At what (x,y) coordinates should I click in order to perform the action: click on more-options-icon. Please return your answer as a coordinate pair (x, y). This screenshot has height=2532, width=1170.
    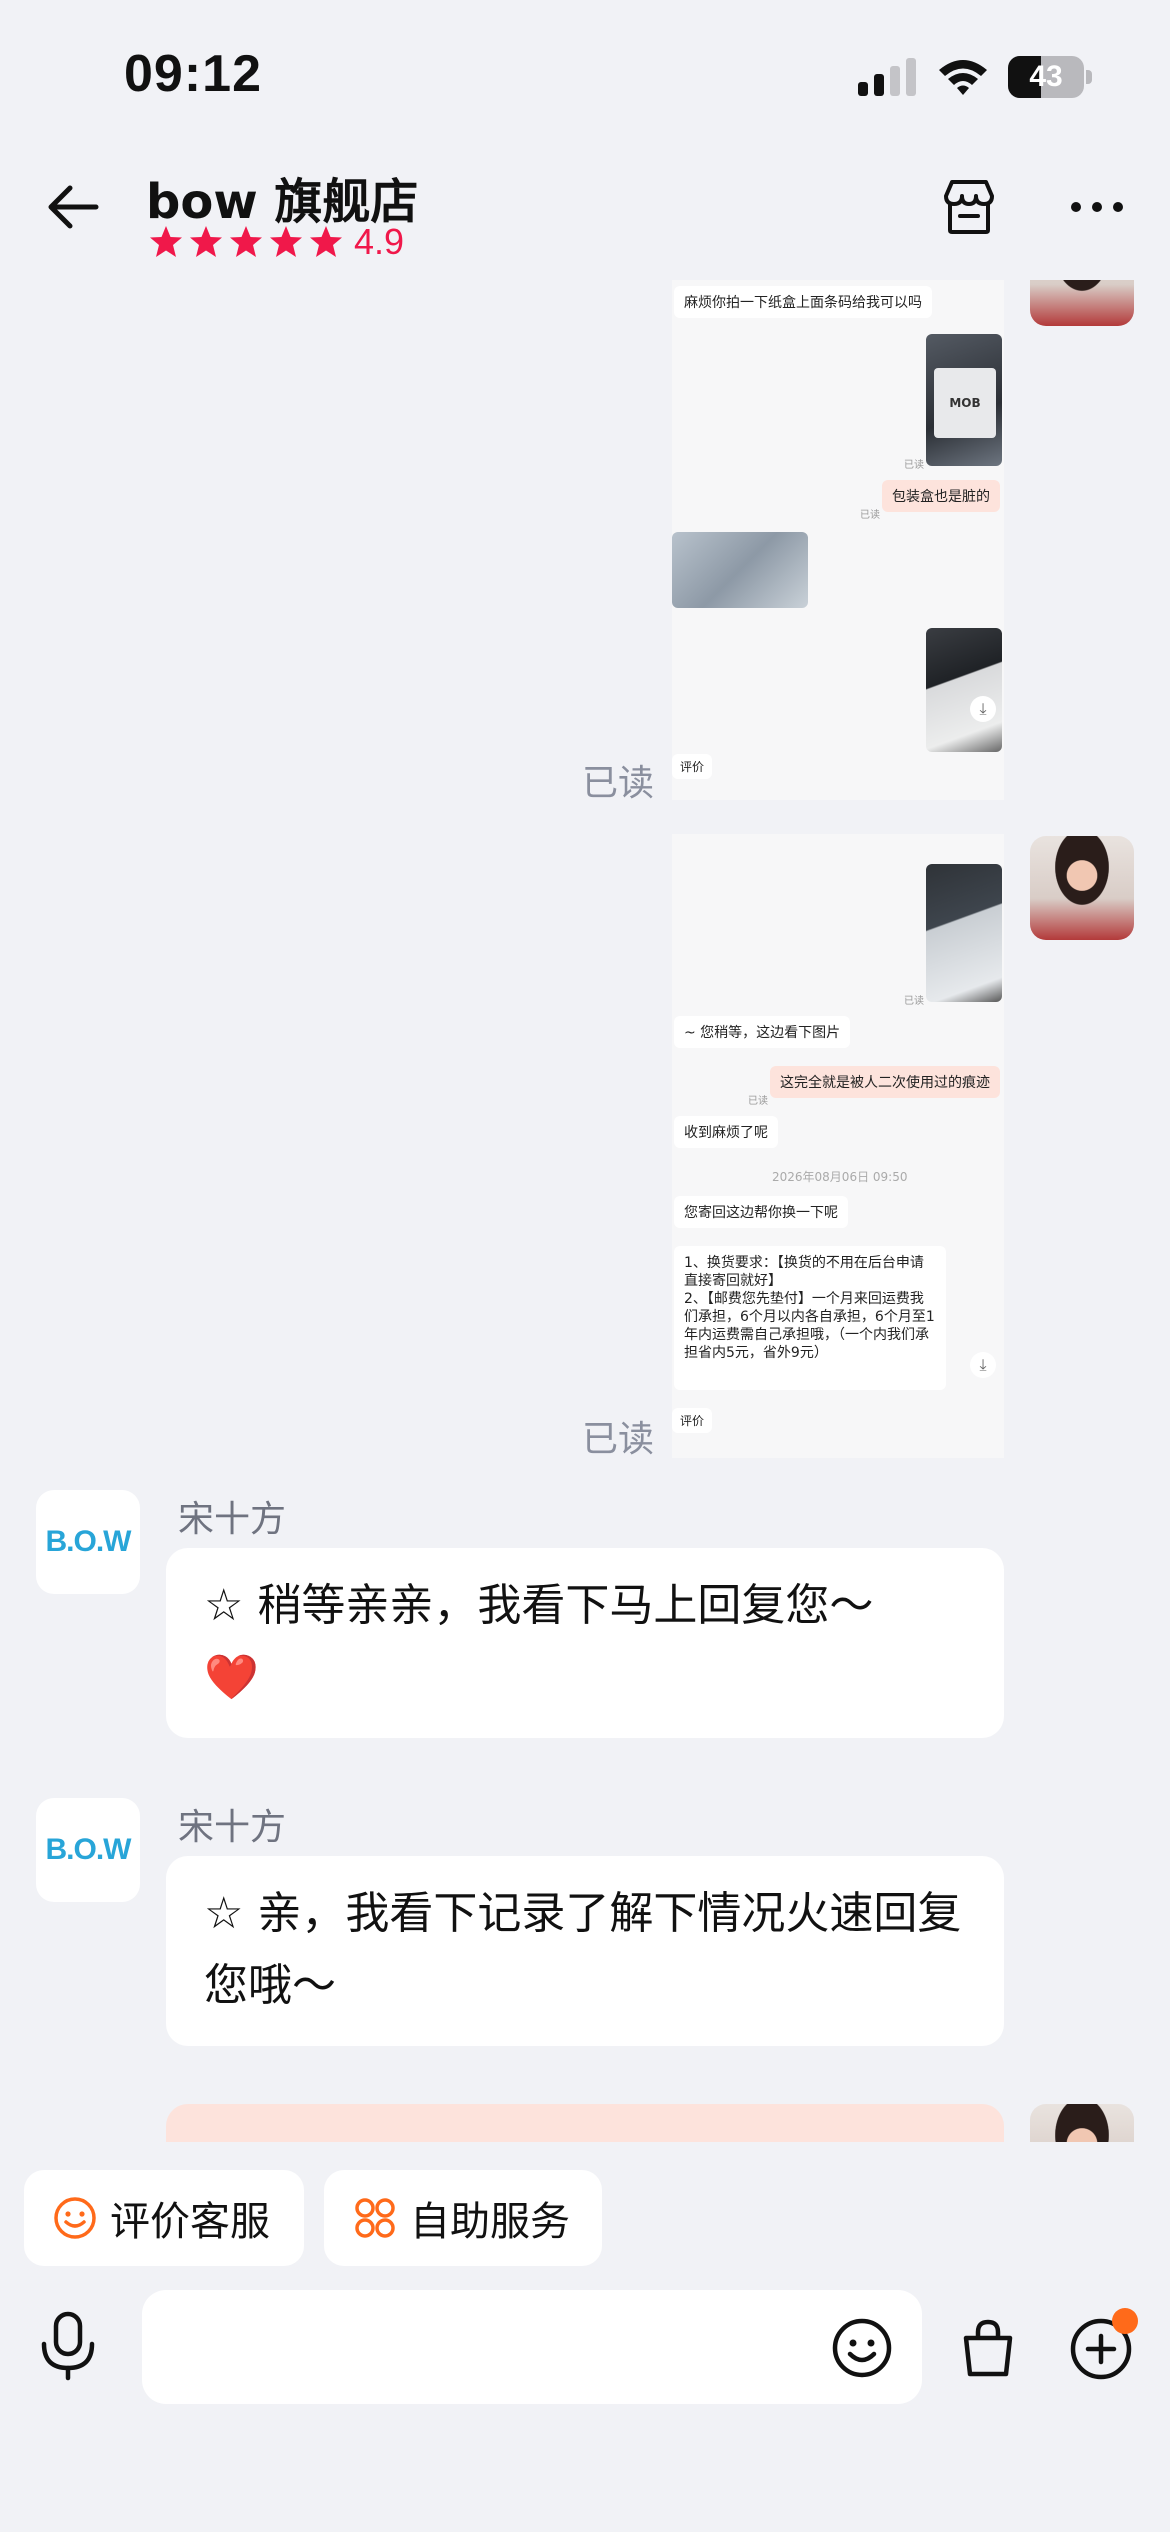
    Looking at the image, I should click on (1097, 207).